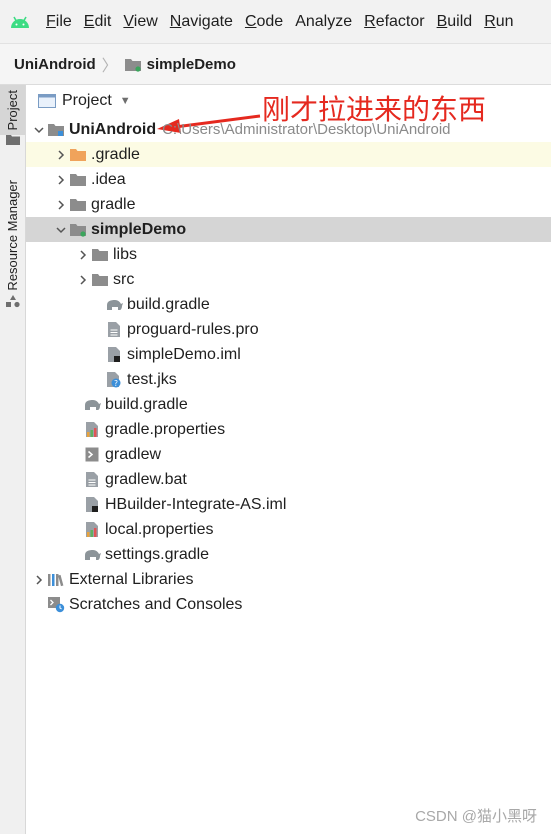 The width and height of the screenshot is (551, 834). Describe the element at coordinates (56, 604) in the screenshot. I see `scratches-icon` at that location.